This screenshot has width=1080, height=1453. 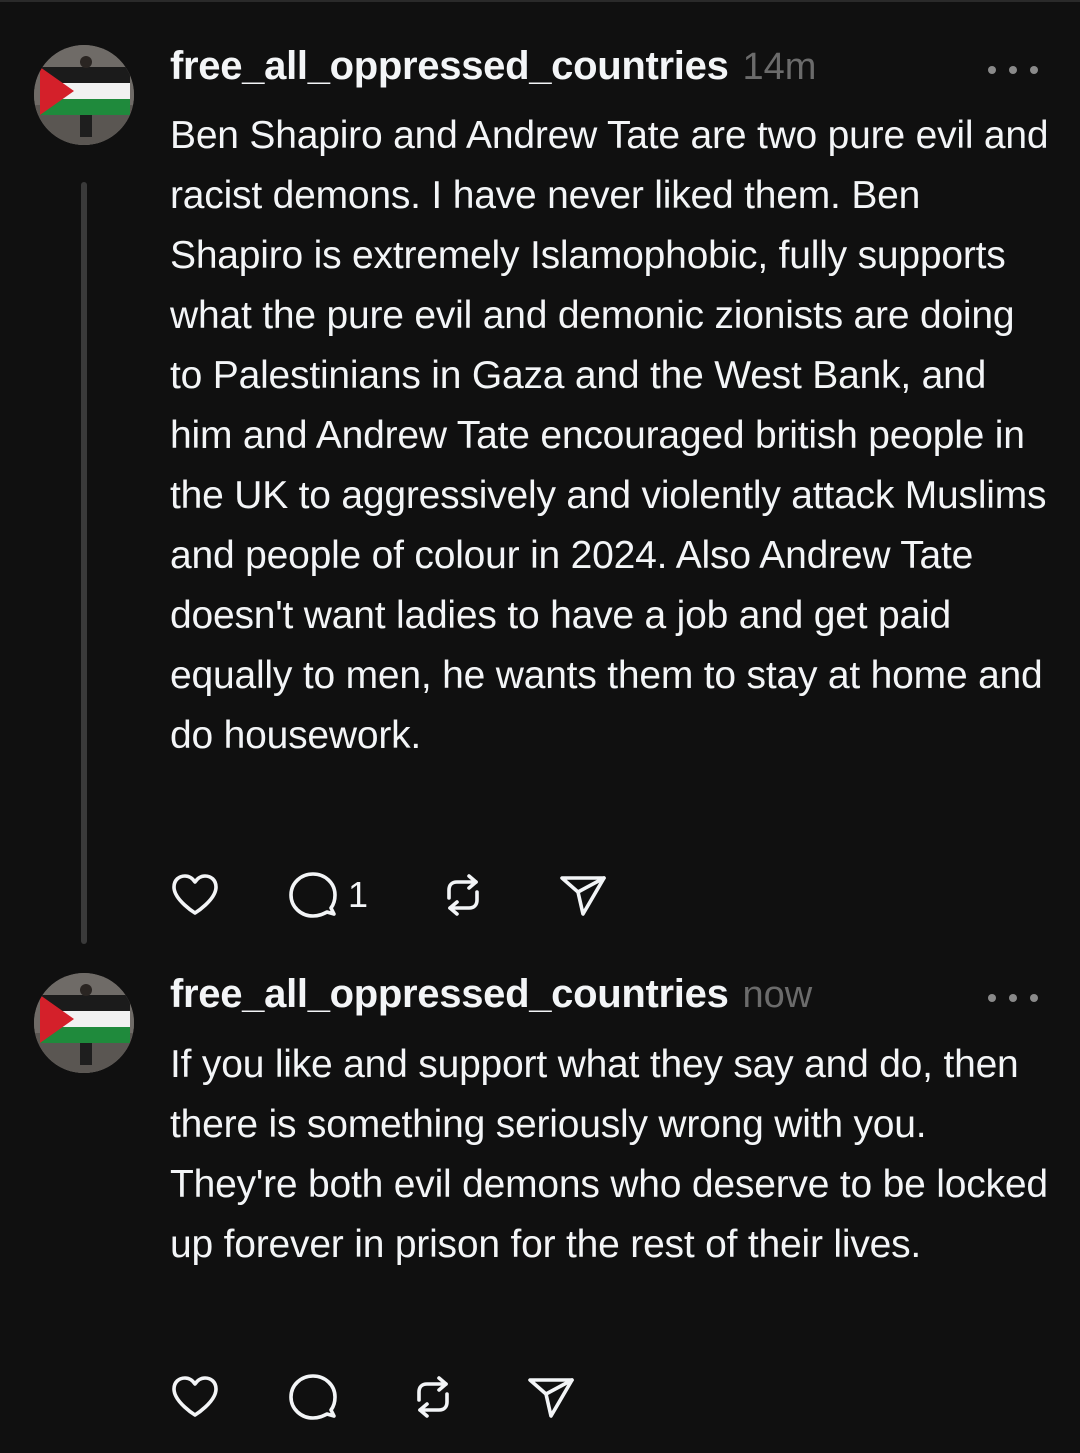 What do you see at coordinates (84, 563) in the screenshot?
I see `thread-line` at bounding box center [84, 563].